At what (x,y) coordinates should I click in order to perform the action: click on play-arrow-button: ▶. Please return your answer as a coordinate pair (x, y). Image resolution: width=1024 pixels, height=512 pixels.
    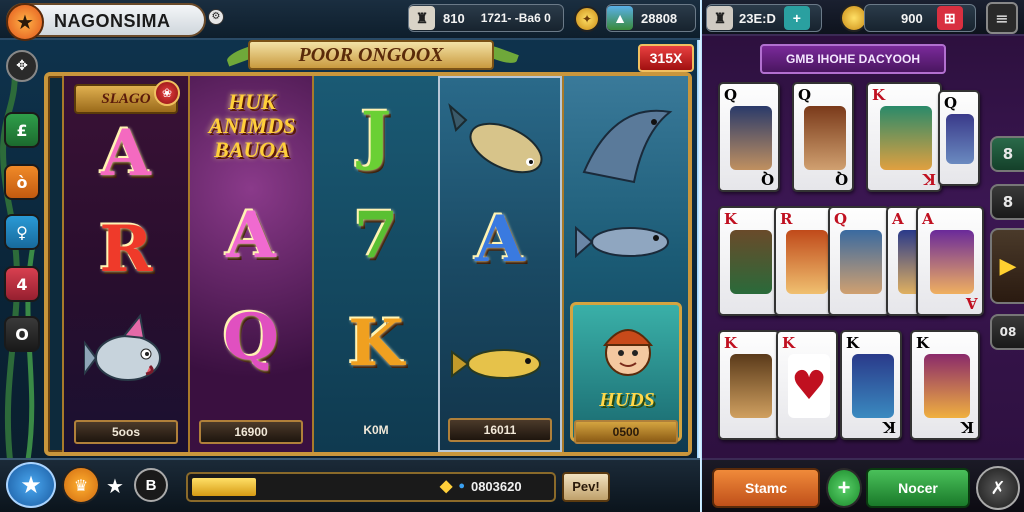
    Looking at the image, I should click on (1007, 266).